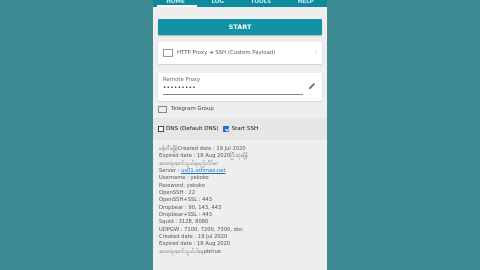 Image resolution: width=480 pixels, height=270 pixels. Describe the element at coordinates (261, 2) in the screenshot. I see `tab-tools: TOOLS` at that location.